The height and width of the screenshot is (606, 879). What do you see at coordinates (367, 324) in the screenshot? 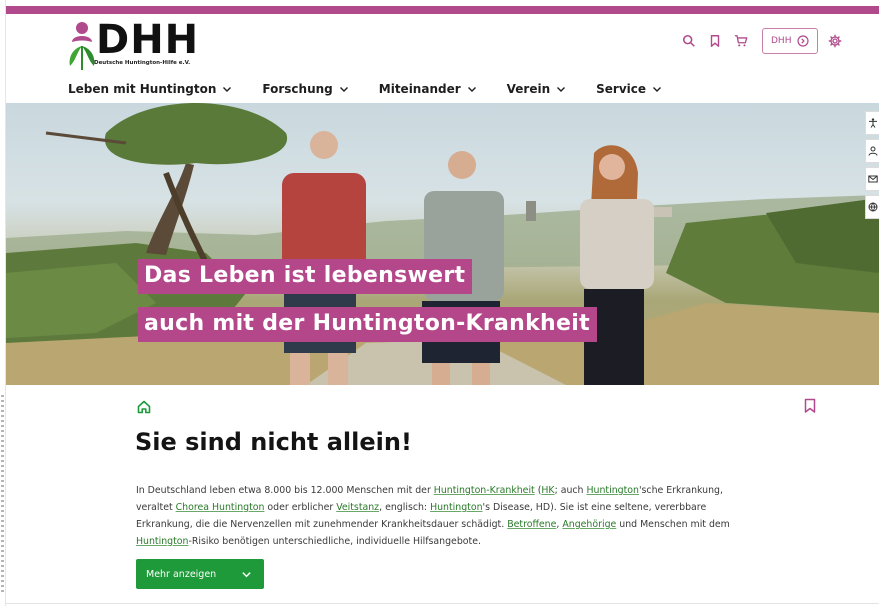
I see `hero-headline-line-2: auch mit der Huntington-Krankheit` at bounding box center [367, 324].